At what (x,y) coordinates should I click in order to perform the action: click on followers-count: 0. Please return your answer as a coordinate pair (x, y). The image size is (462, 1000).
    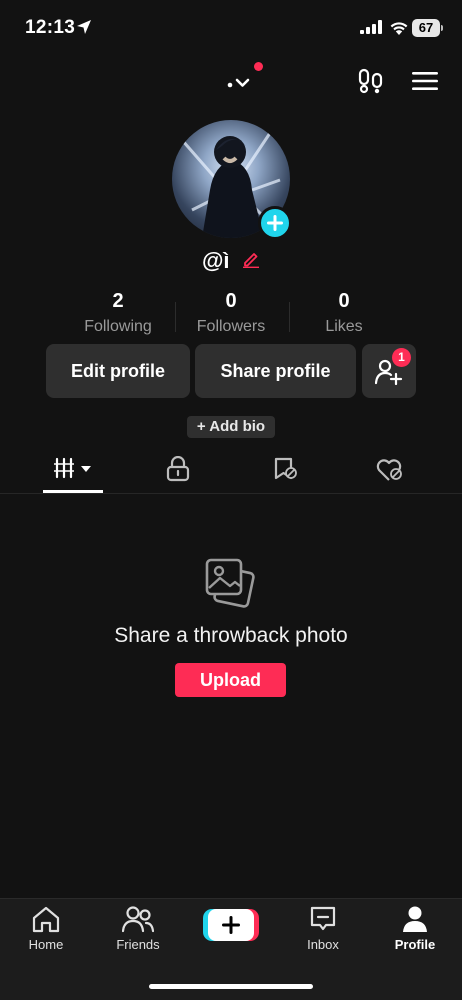
    Looking at the image, I should click on (231, 301).